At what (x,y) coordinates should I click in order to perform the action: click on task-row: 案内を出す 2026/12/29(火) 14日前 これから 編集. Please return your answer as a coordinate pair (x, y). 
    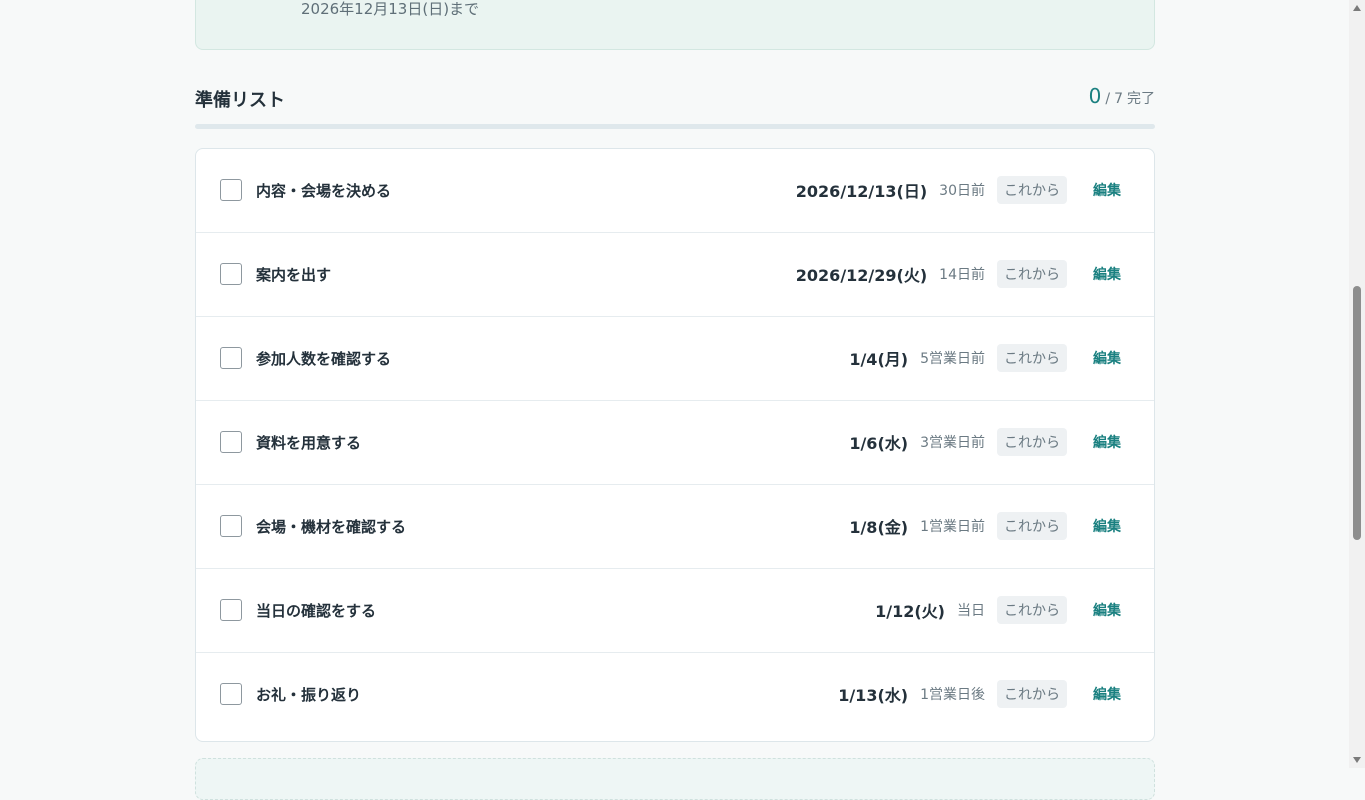
    Looking at the image, I should click on (675, 275).